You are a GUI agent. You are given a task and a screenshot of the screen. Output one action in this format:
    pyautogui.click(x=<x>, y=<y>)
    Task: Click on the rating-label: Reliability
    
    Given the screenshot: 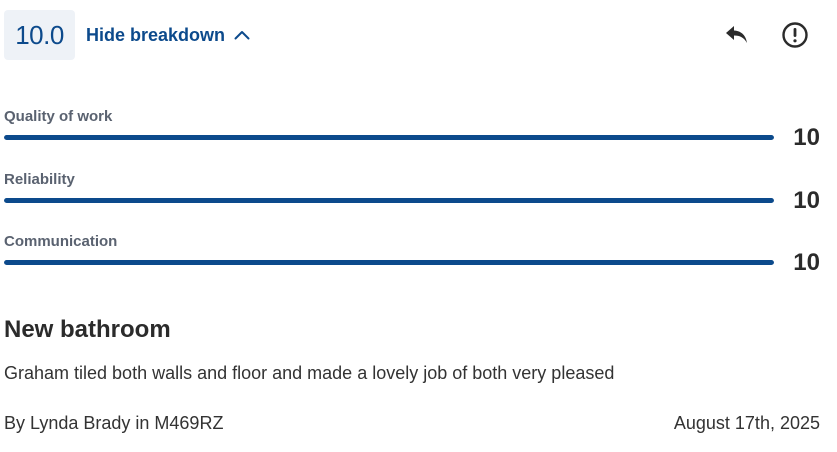 What is the action you would take?
    pyautogui.click(x=39, y=179)
    